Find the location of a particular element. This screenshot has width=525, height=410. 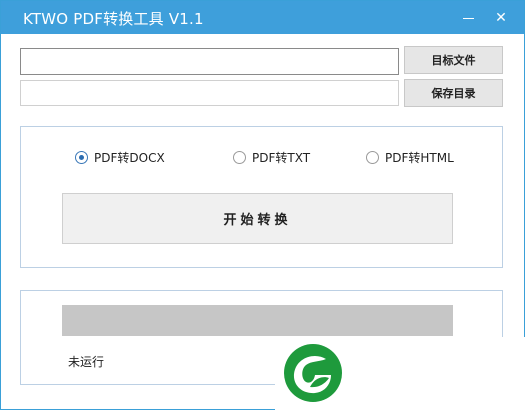

minimize-button is located at coordinates (468, 17).